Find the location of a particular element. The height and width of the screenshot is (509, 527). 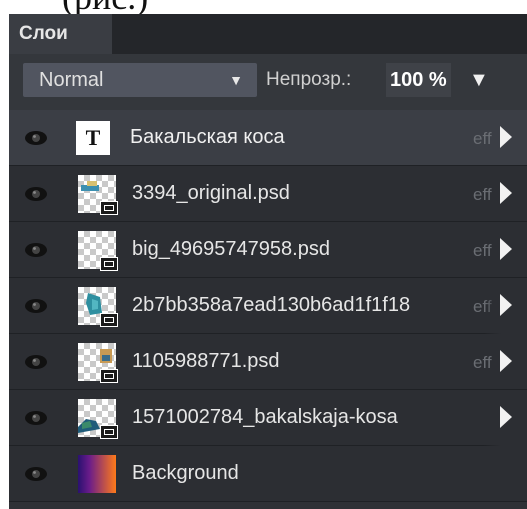

layers-toolbar: Normal ▼ Непрозр.: 100 % ▼ is located at coordinates (268, 82).